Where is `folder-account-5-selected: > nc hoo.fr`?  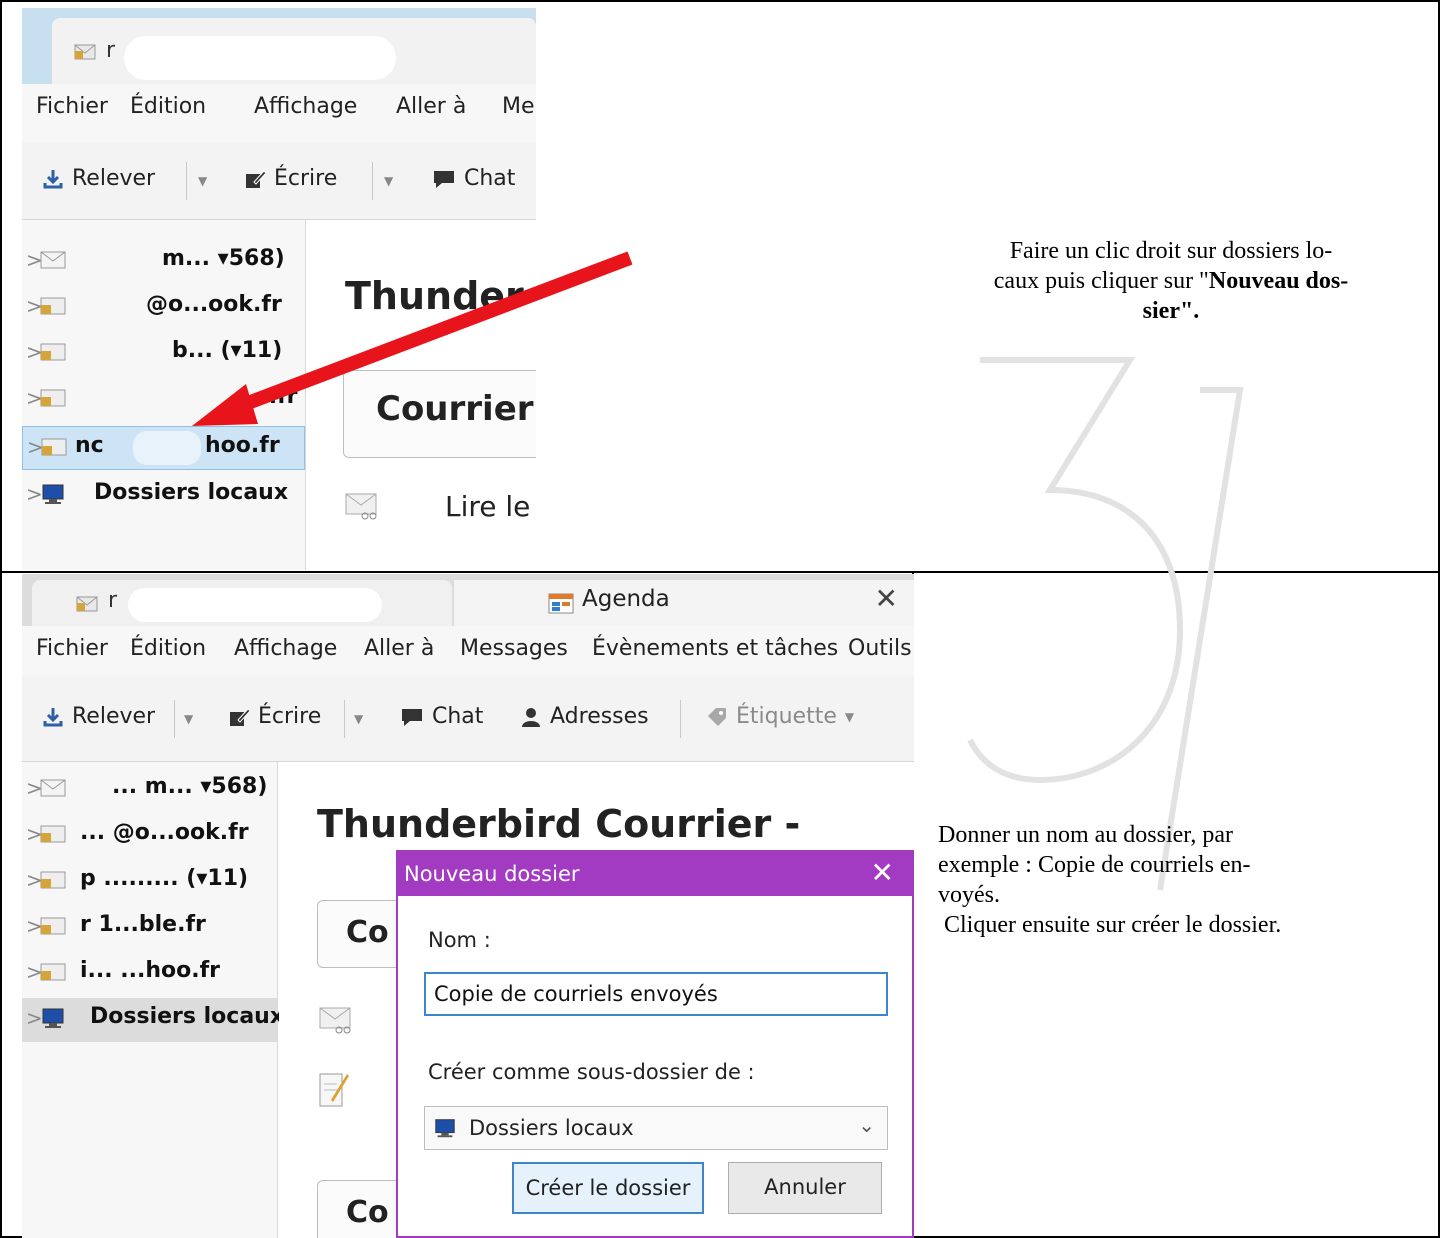 folder-account-5-selected: > nc hoo.fr is located at coordinates (163, 448).